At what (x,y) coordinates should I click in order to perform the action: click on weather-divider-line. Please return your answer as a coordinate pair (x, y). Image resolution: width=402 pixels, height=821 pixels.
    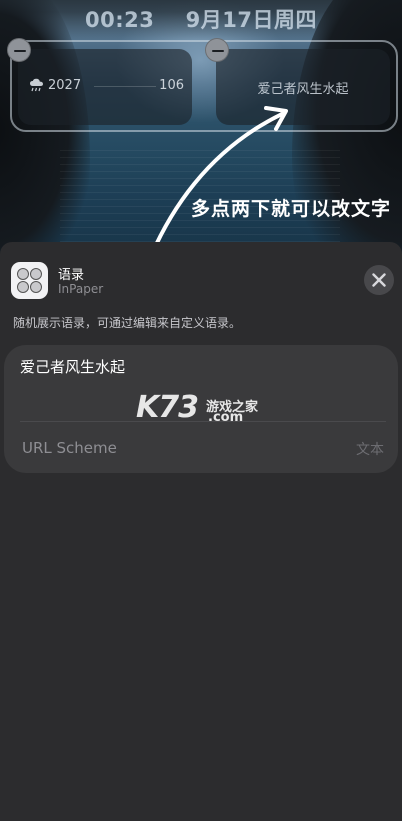
    Looking at the image, I should click on (125, 86).